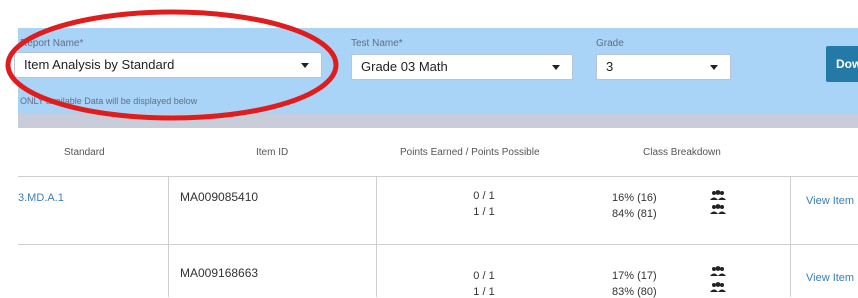  What do you see at coordinates (84, 152) in the screenshot?
I see `header-standard: Standard` at bounding box center [84, 152].